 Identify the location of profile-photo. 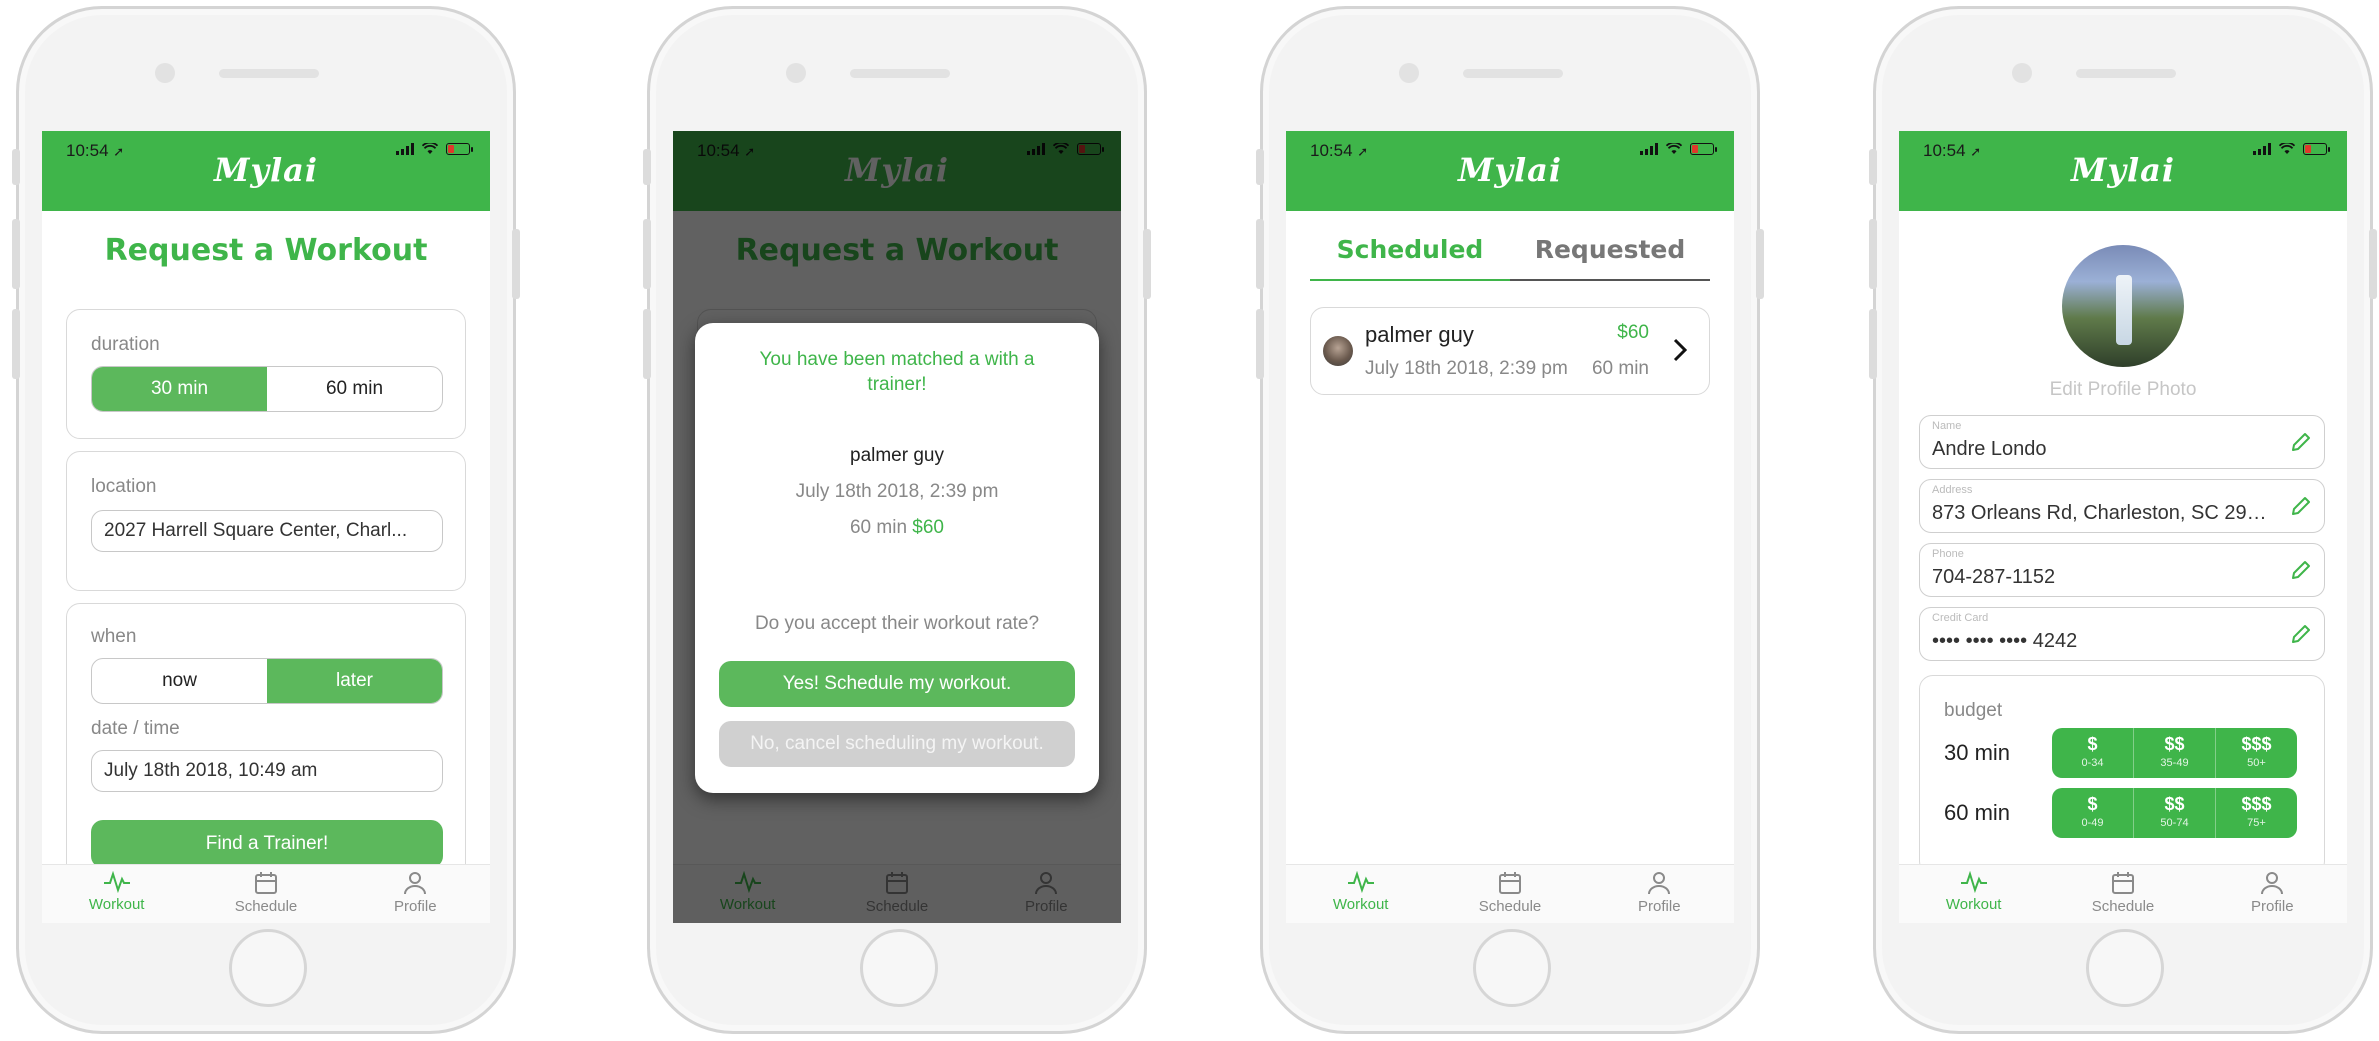
(2123, 306).